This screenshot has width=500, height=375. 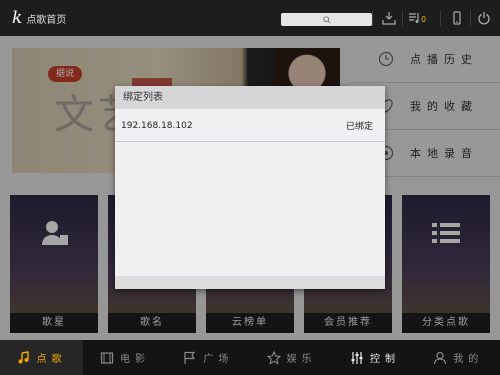 What do you see at coordinates (23, 356) in the screenshot?
I see `music-note-icon` at bounding box center [23, 356].